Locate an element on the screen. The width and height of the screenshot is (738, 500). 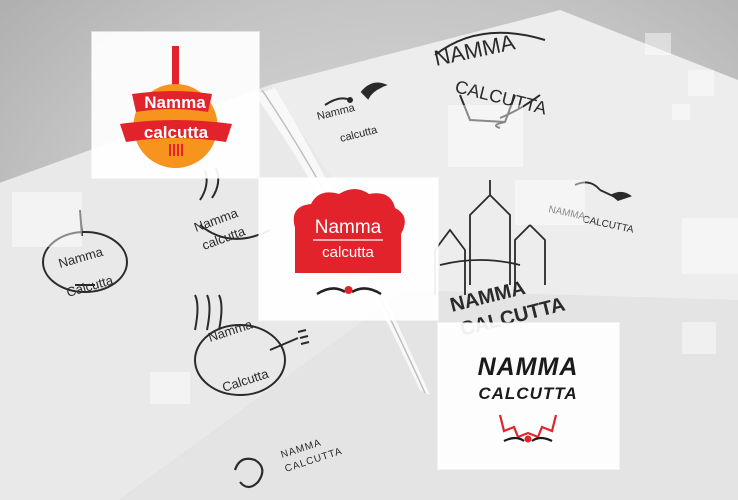
round-logo-line1: Namma is located at coordinates (175, 102).